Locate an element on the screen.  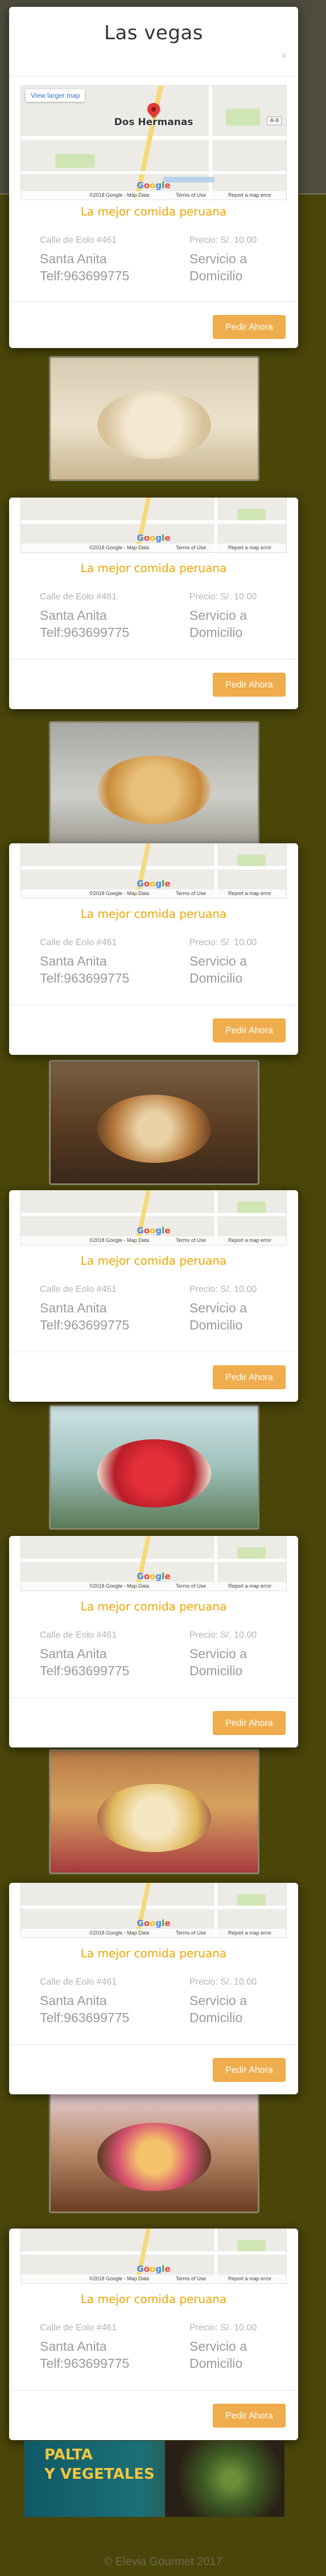
copyright-footer: © Elevia Gourmet 2017 is located at coordinates (163, 2562).